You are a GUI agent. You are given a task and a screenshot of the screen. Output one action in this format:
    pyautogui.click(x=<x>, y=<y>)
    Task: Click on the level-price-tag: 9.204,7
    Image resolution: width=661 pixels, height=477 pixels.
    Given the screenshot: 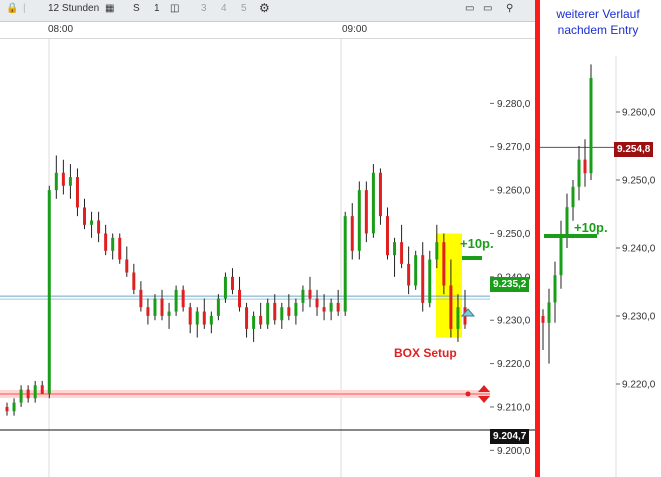 What is the action you would take?
    pyautogui.click(x=510, y=436)
    